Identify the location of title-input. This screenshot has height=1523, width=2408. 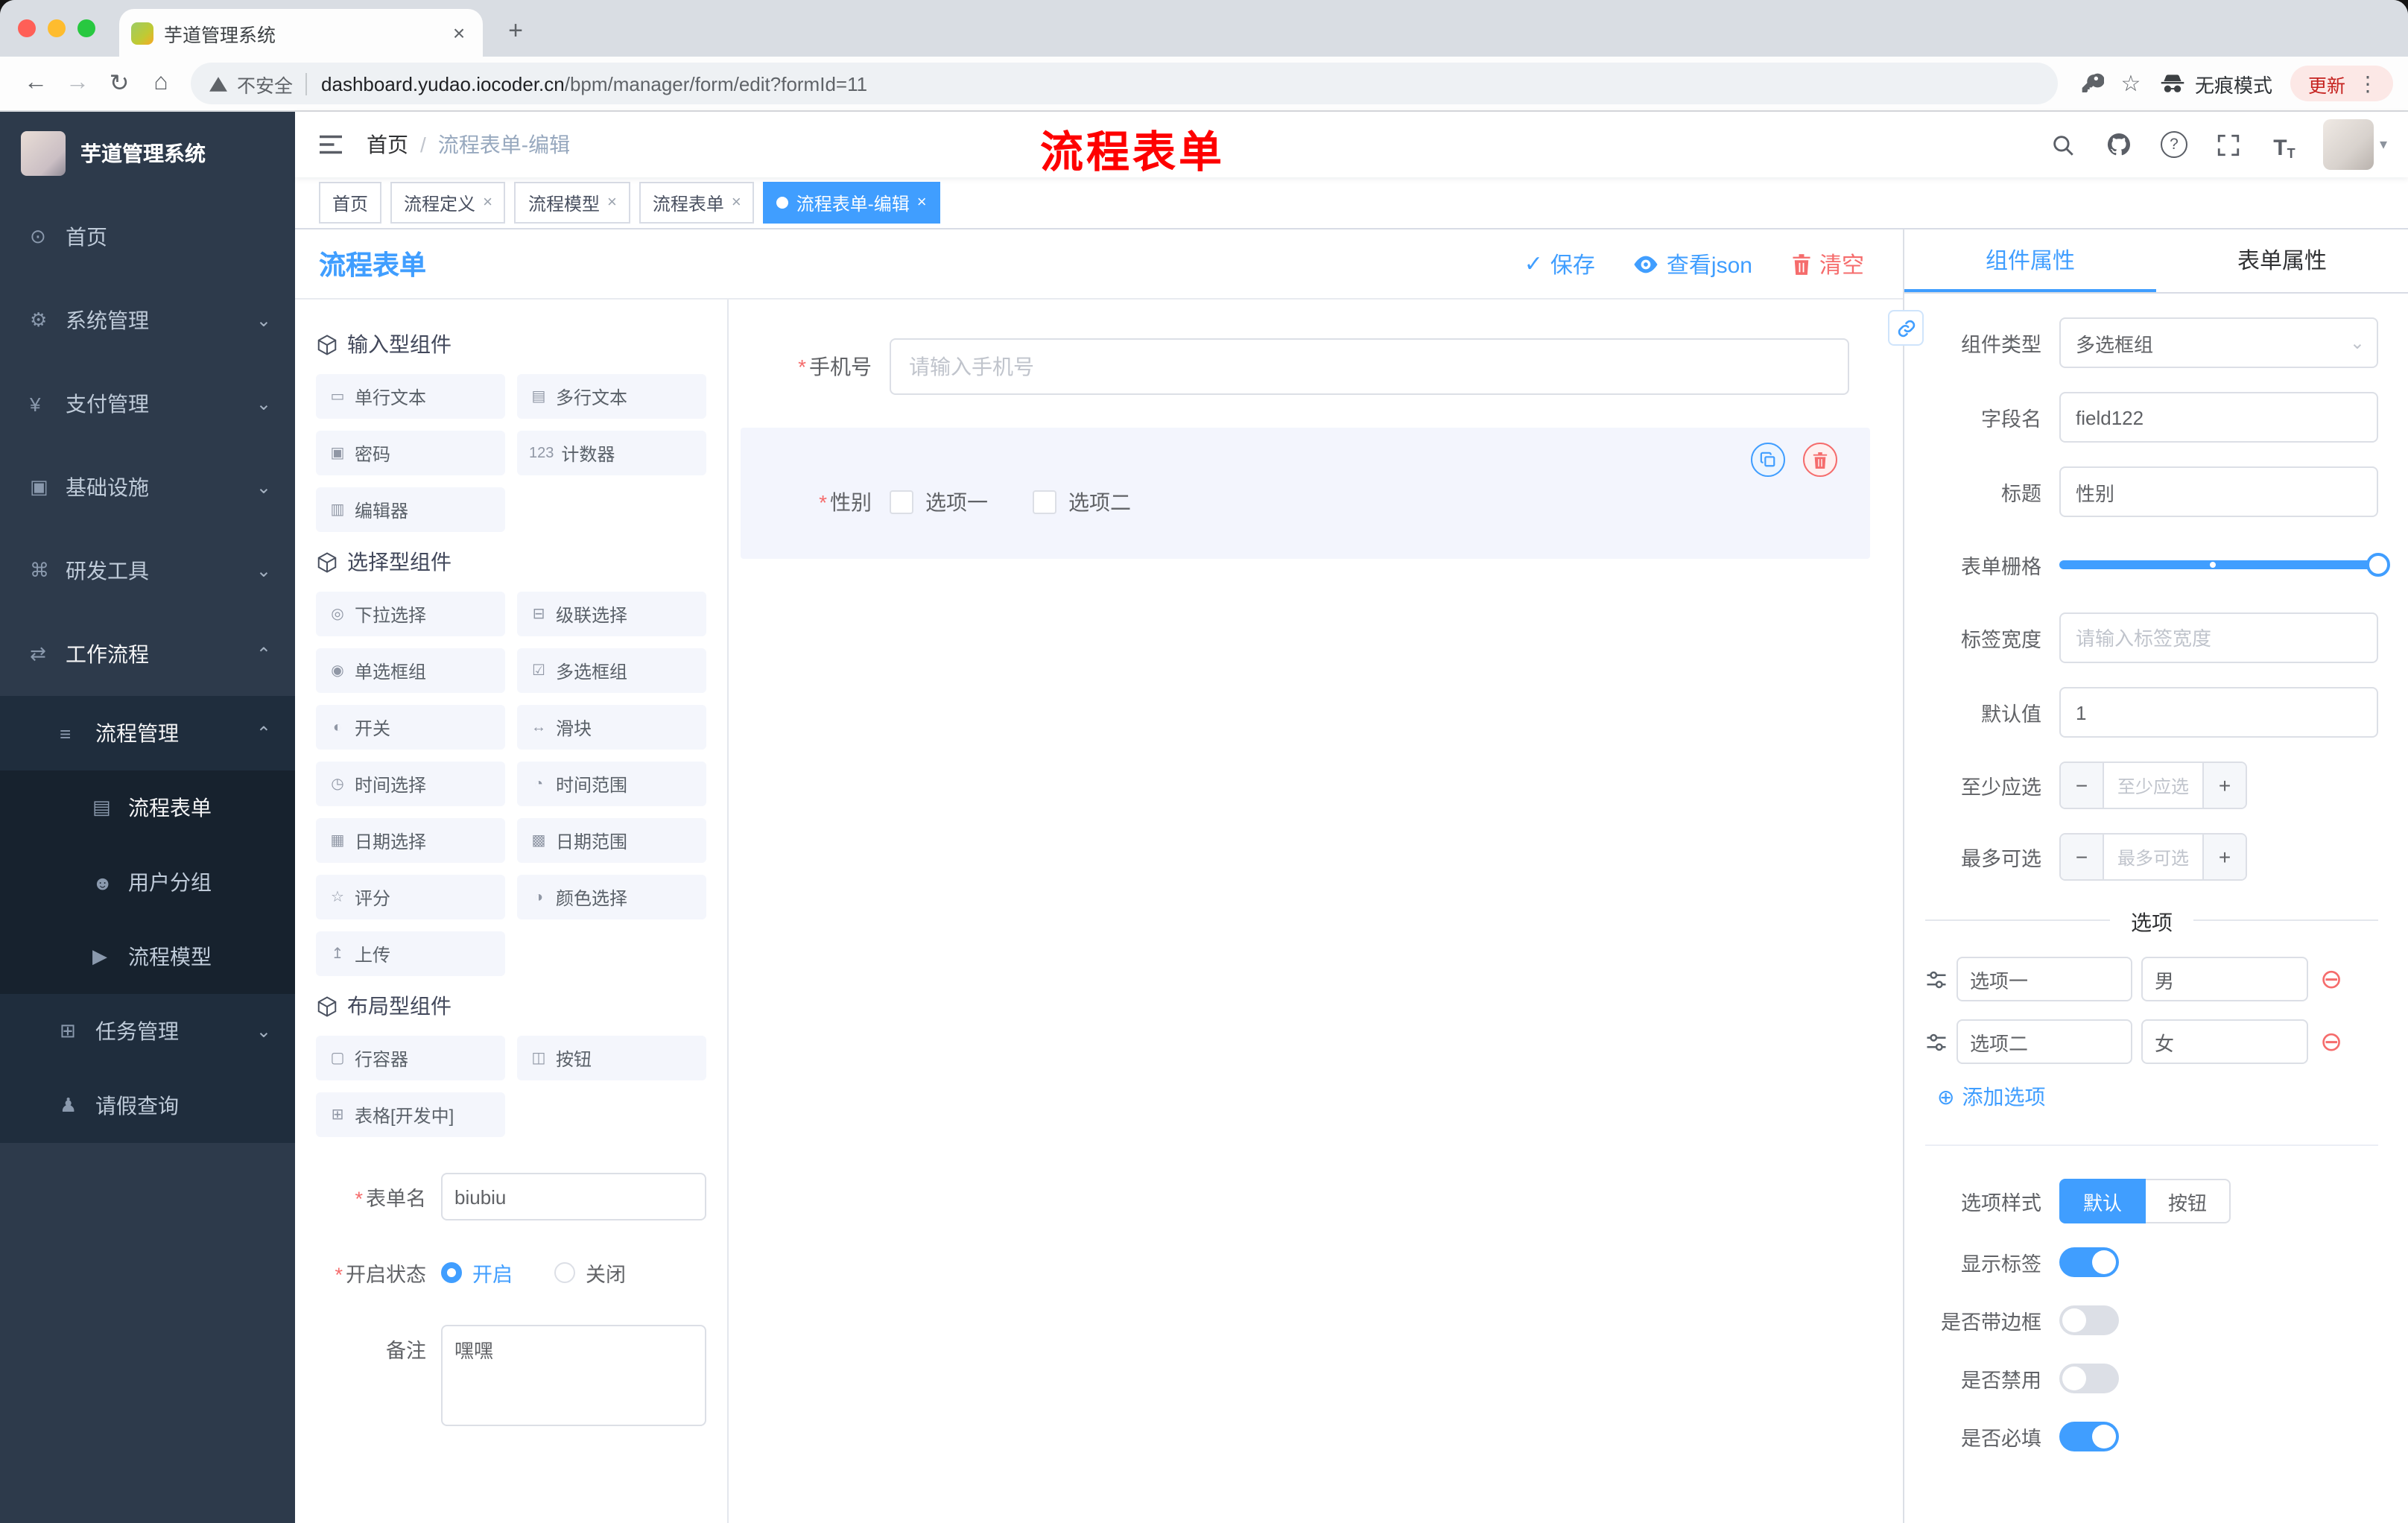
(2218, 492).